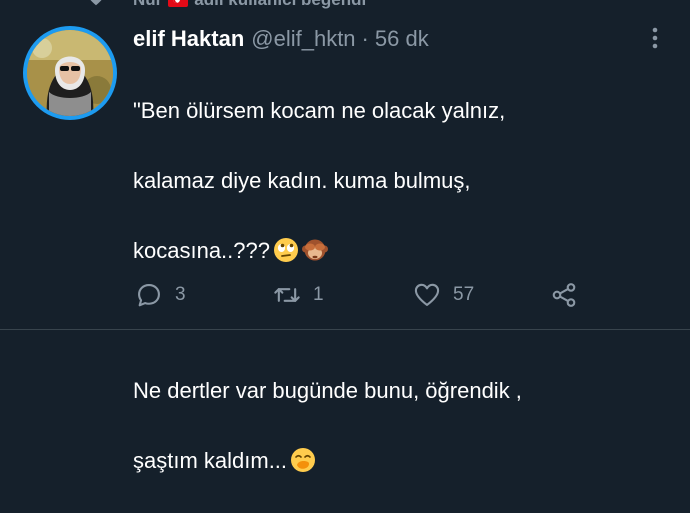 Image resolution: width=690 pixels, height=513 pixels. What do you see at coordinates (393, 250) in the screenshot?
I see `tweet-line-3-wrap: kocasına..???` at bounding box center [393, 250].